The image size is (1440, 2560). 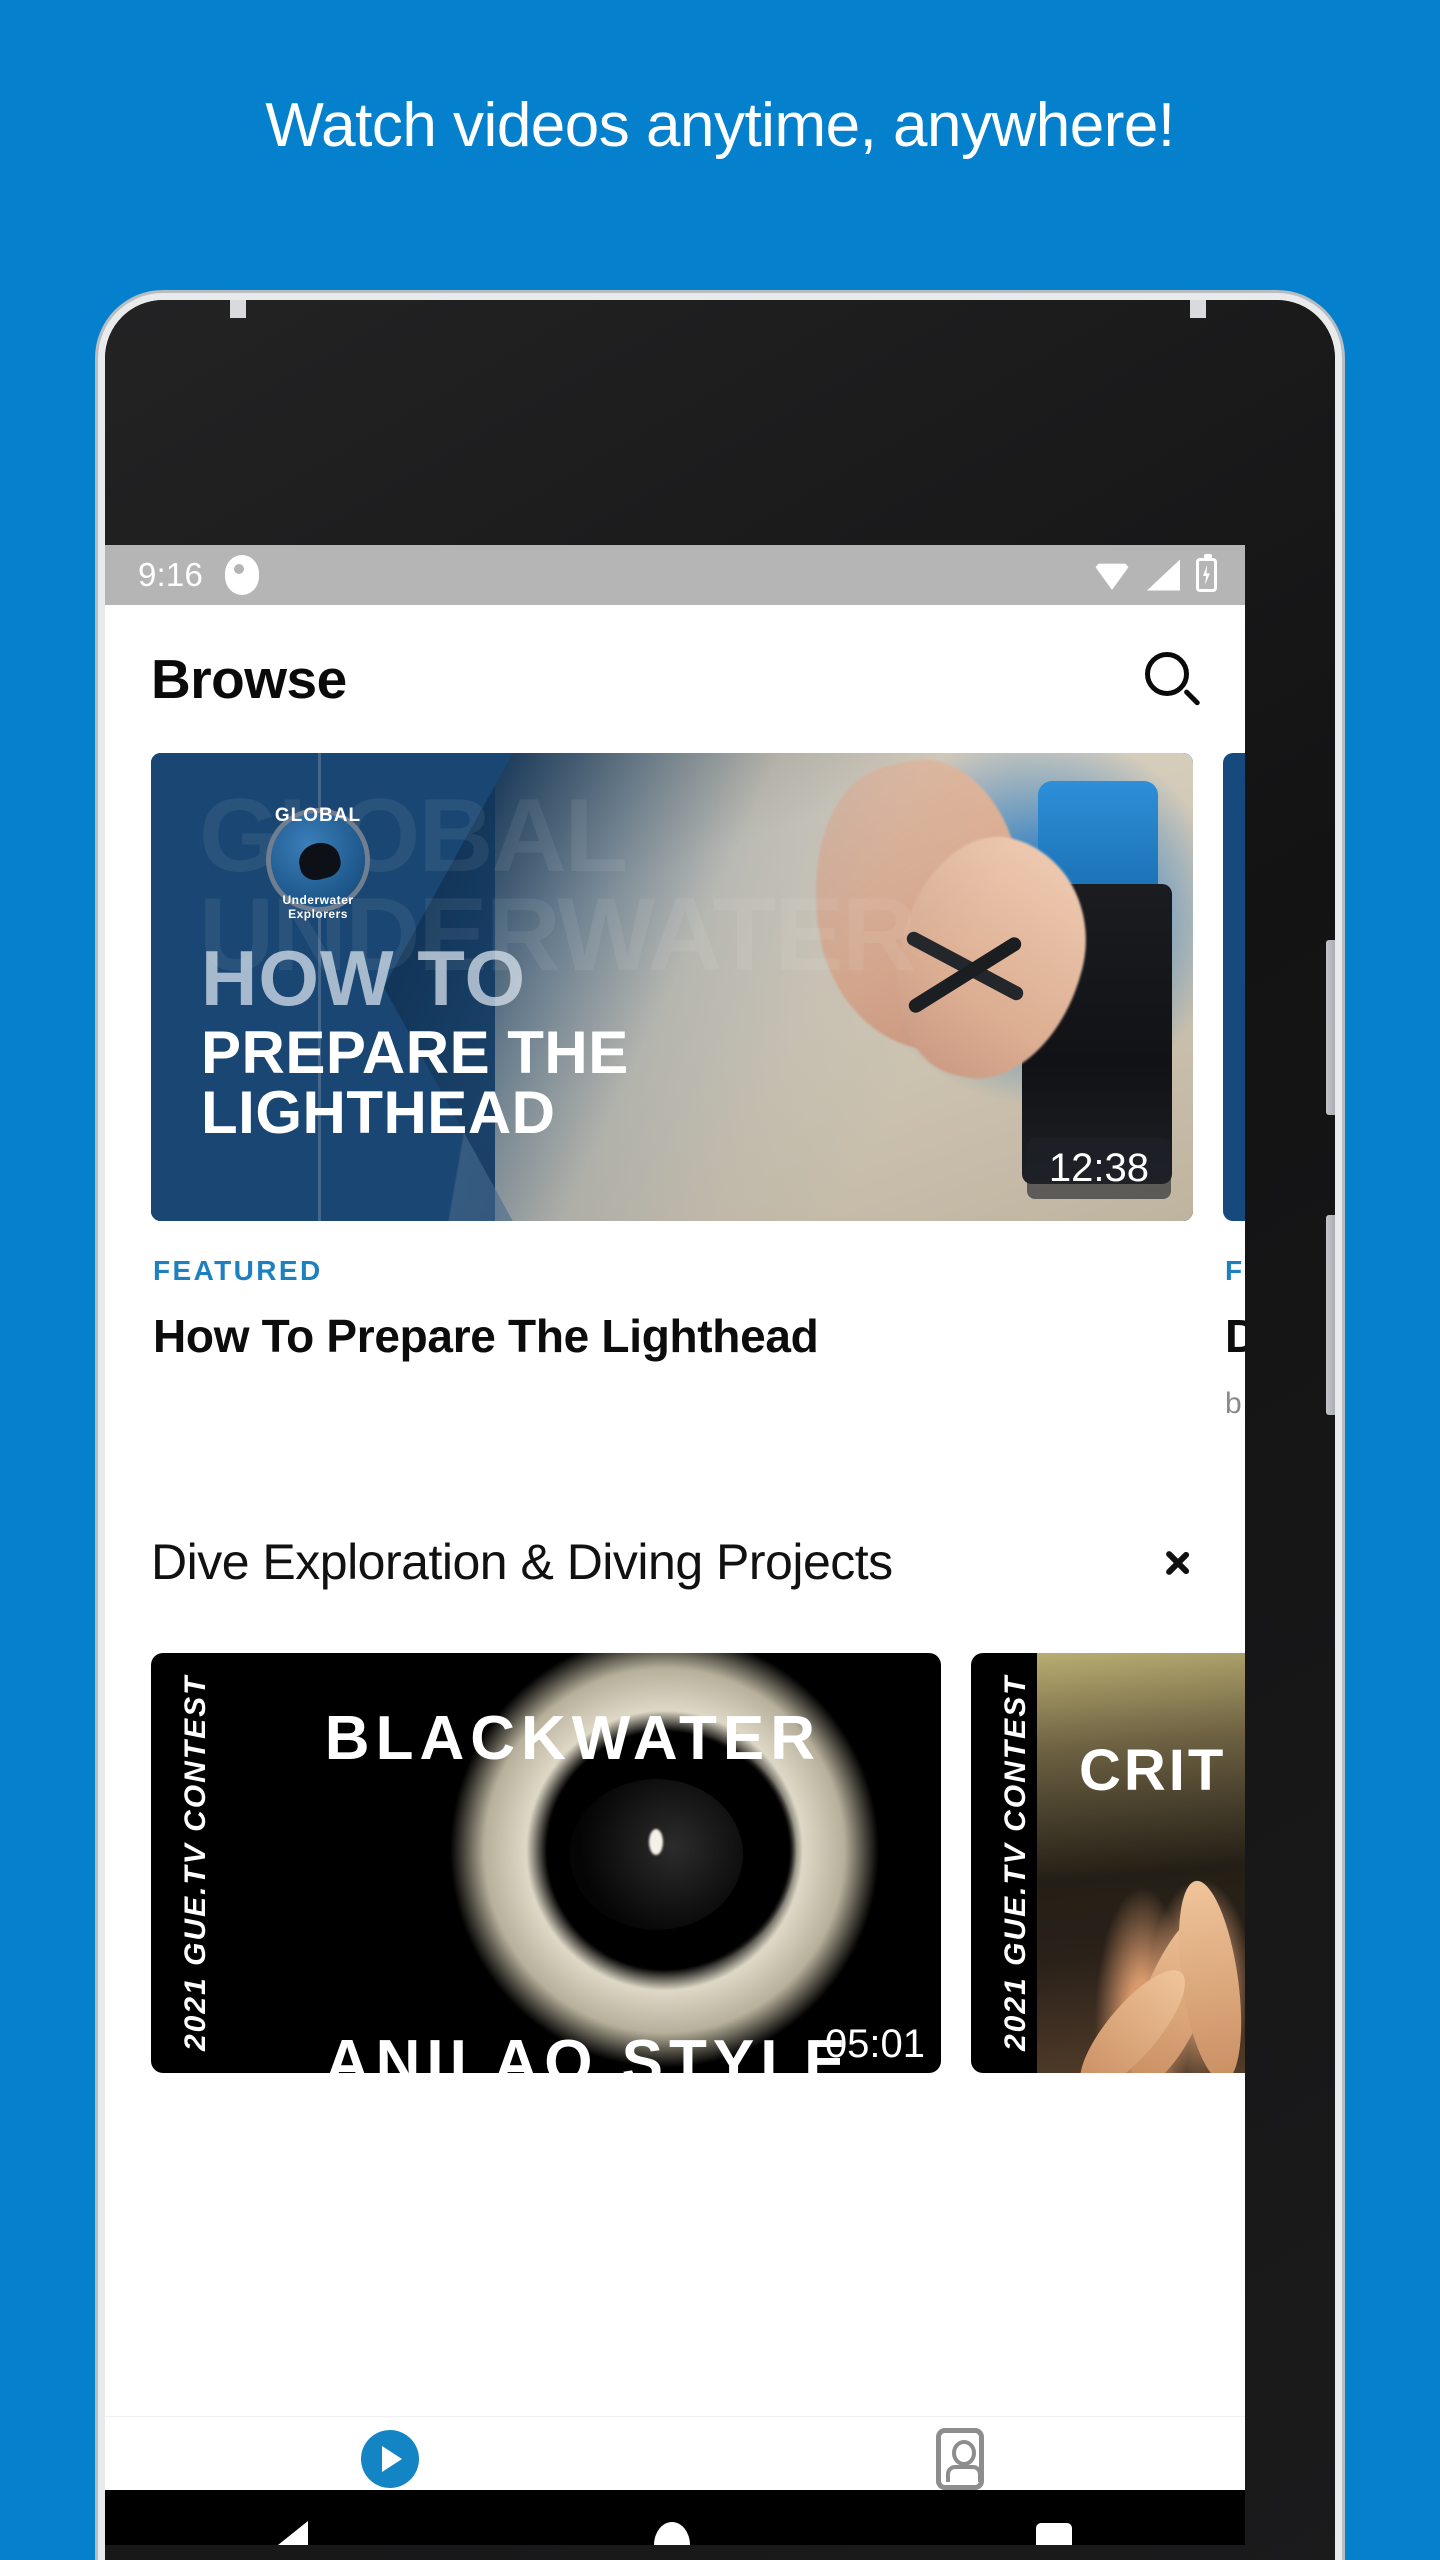 What do you see at coordinates (675, 575) in the screenshot?
I see `status-bar: 9:16` at bounding box center [675, 575].